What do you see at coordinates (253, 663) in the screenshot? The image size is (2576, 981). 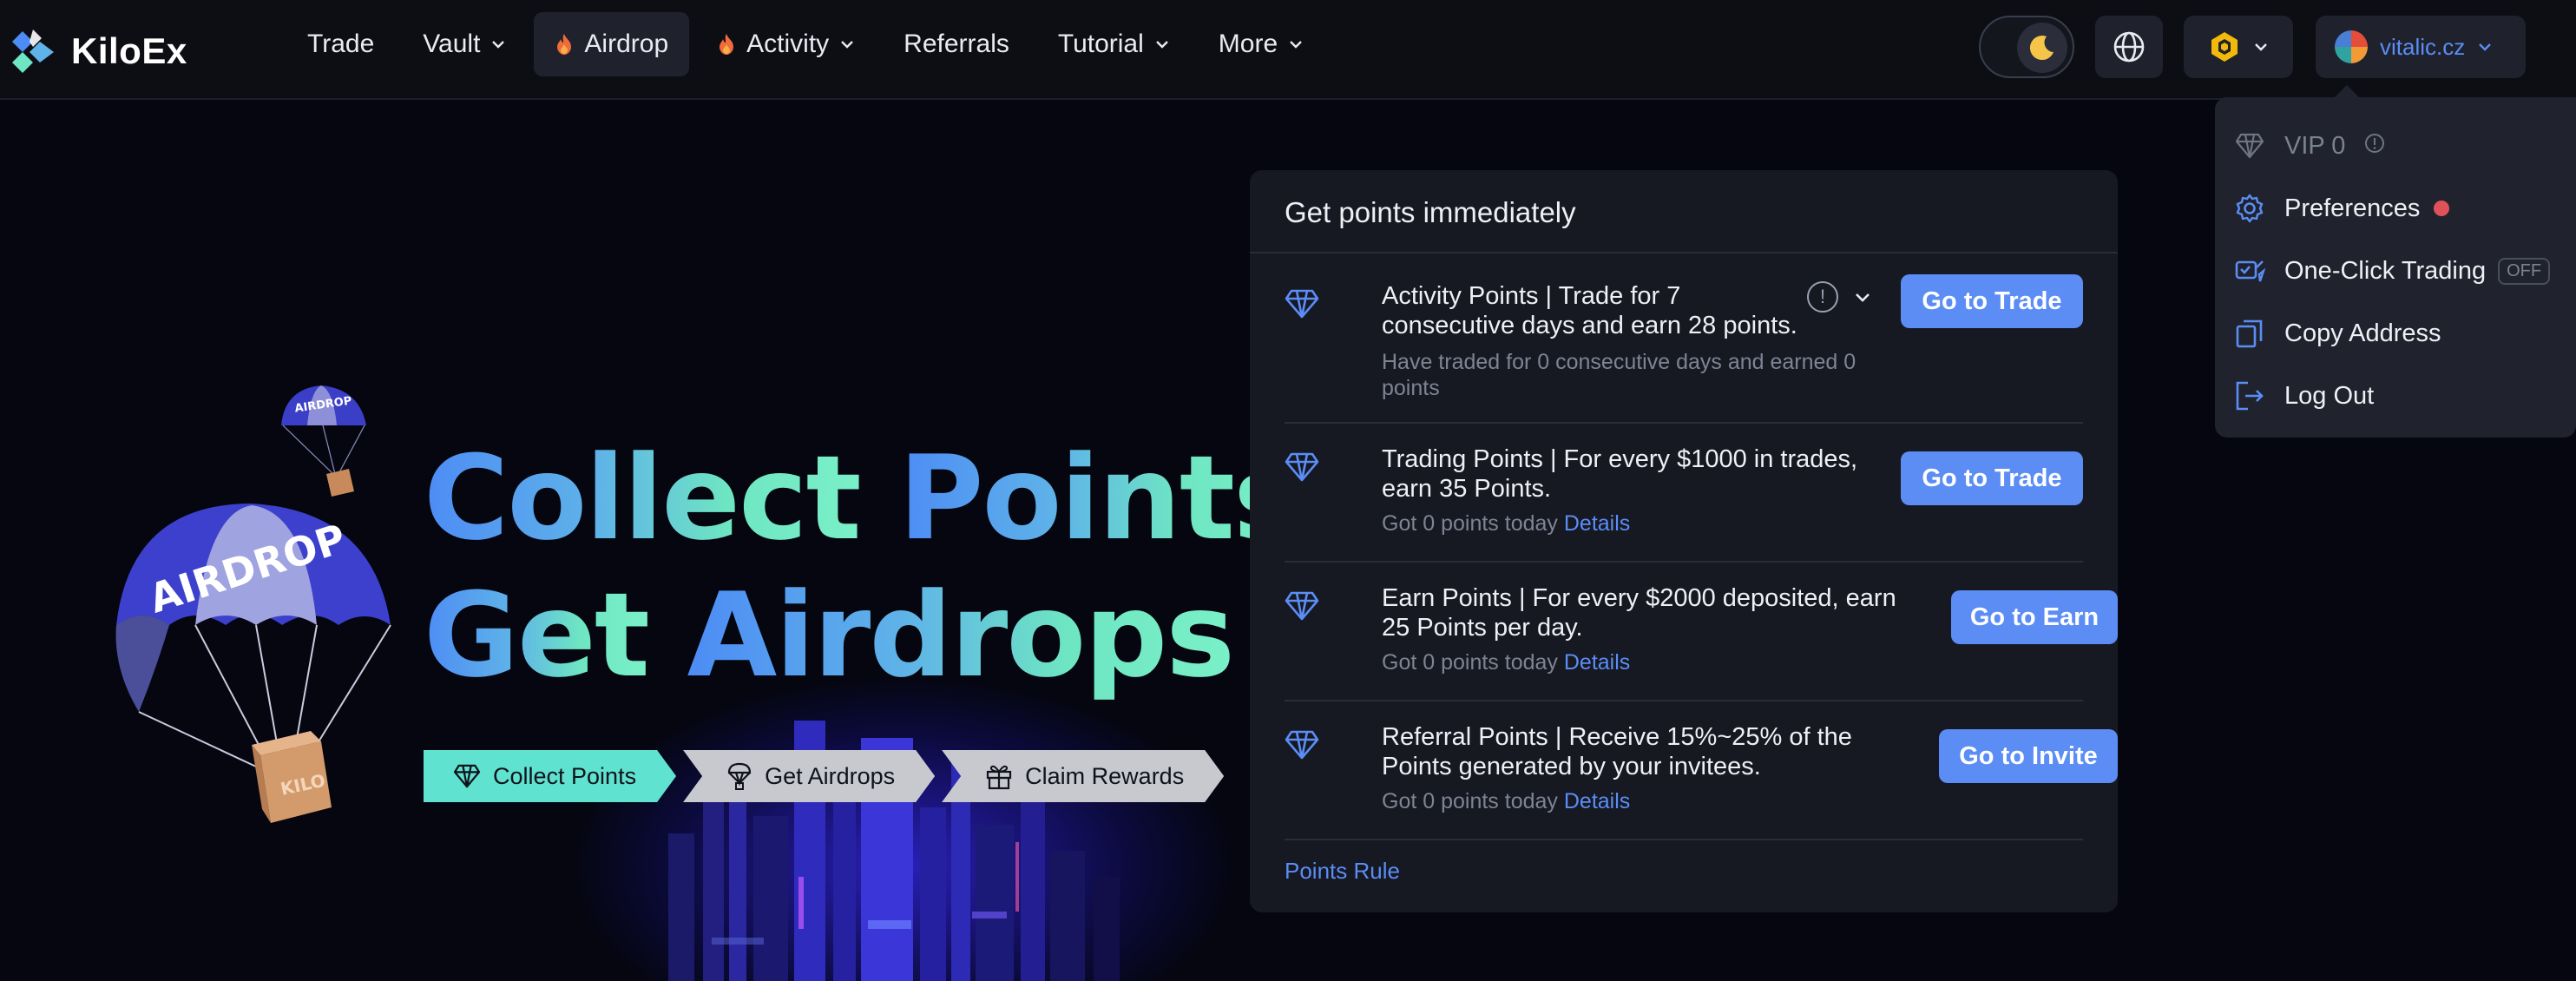 I see `large-parachute-illustration: AIRDROP KILO` at bounding box center [253, 663].